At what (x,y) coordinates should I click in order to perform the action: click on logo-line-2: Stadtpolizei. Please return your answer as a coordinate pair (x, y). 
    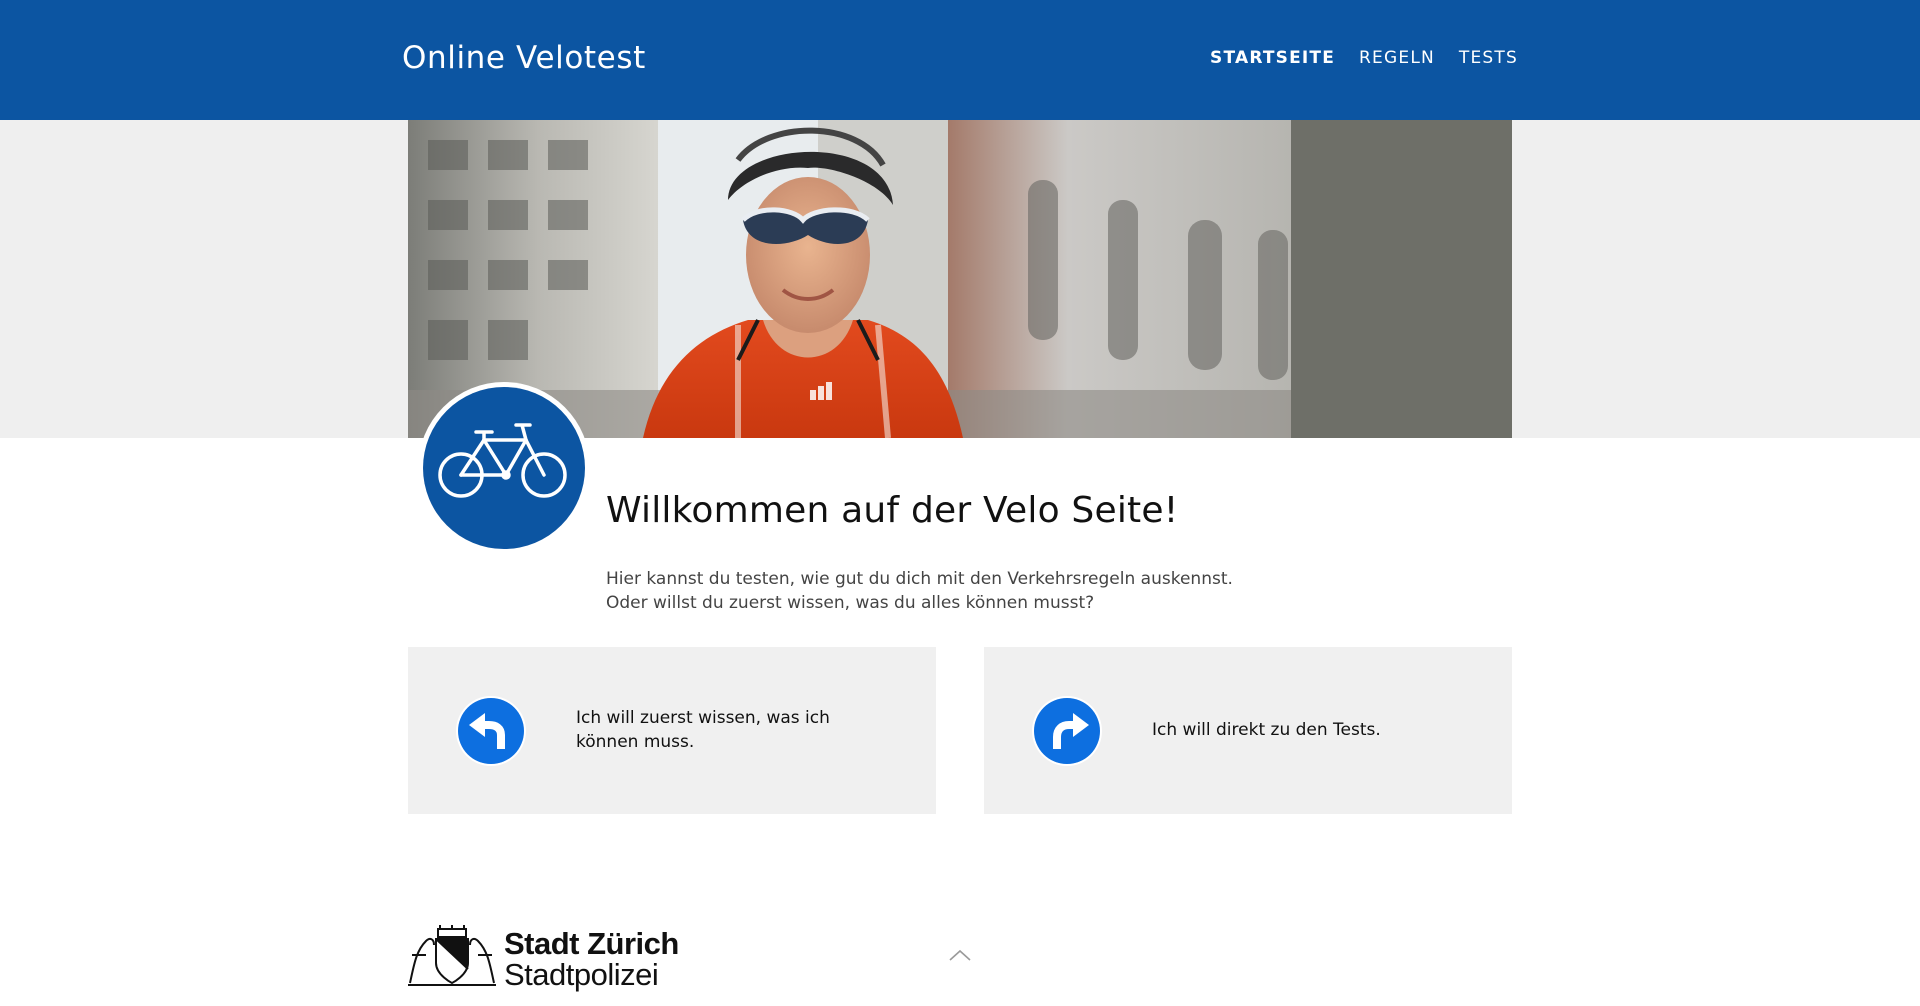
    Looking at the image, I should click on (581, 974).